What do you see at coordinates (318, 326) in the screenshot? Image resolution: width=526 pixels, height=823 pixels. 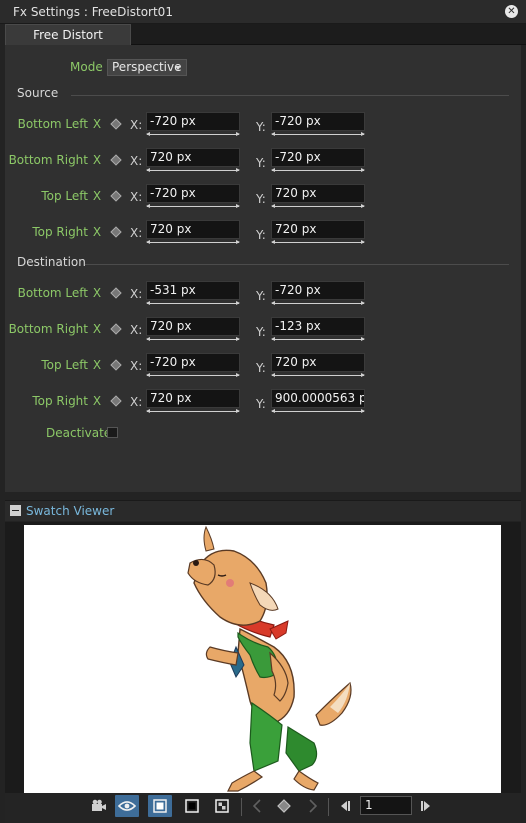 I see `destination-bottom-right-y-field: -123 px` at bounding box center [318, 326].